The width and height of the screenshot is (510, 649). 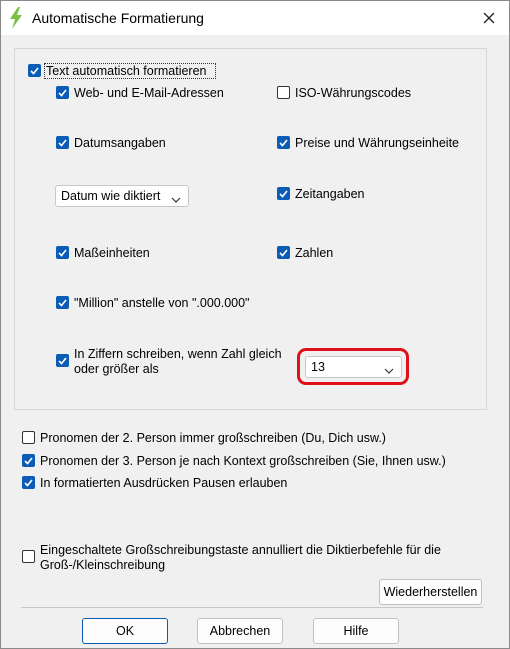 I want to click on dates-checkbox: Datumsangaben, so click(x=111, y=143).